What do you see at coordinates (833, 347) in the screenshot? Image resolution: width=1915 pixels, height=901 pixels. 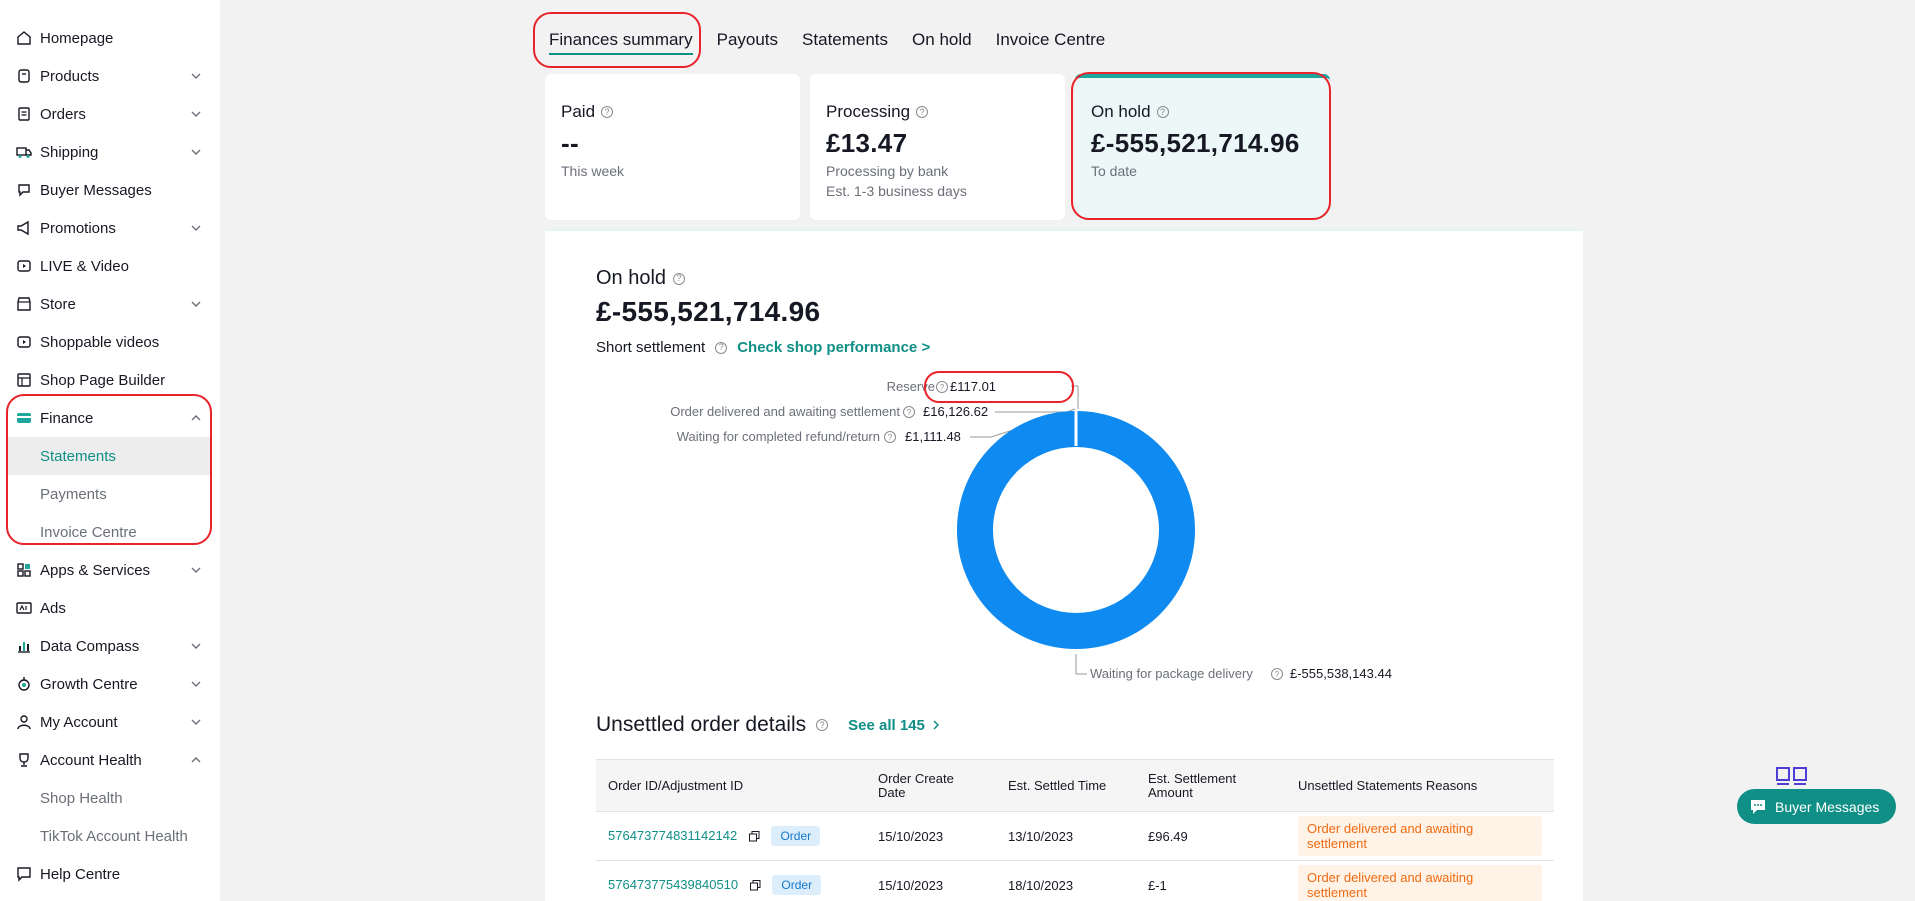 I see `check-shop-performance-link: Check shop performance >` at bounding box center [833, 347].